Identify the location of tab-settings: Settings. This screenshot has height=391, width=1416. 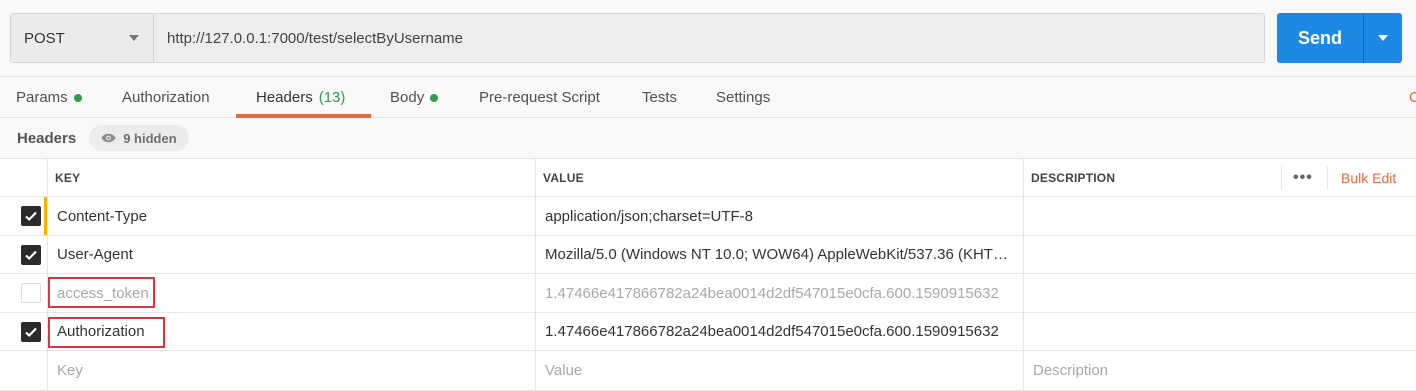
(743, 97).